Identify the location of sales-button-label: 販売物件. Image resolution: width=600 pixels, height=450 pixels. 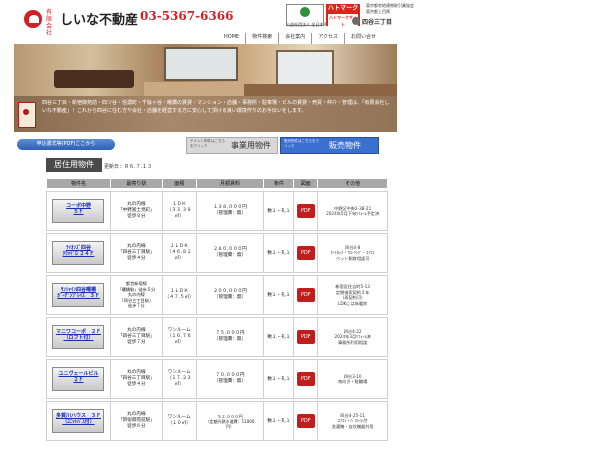
(345, 145).